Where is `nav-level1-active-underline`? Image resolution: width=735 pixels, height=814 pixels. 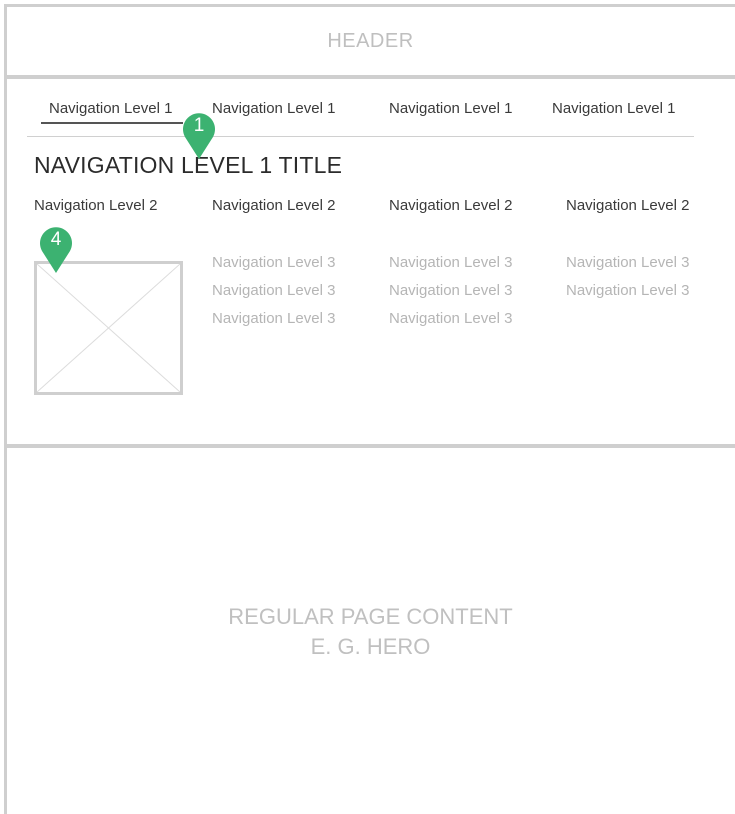 nav-level1-active-underline is located at coordinates (112, 123).